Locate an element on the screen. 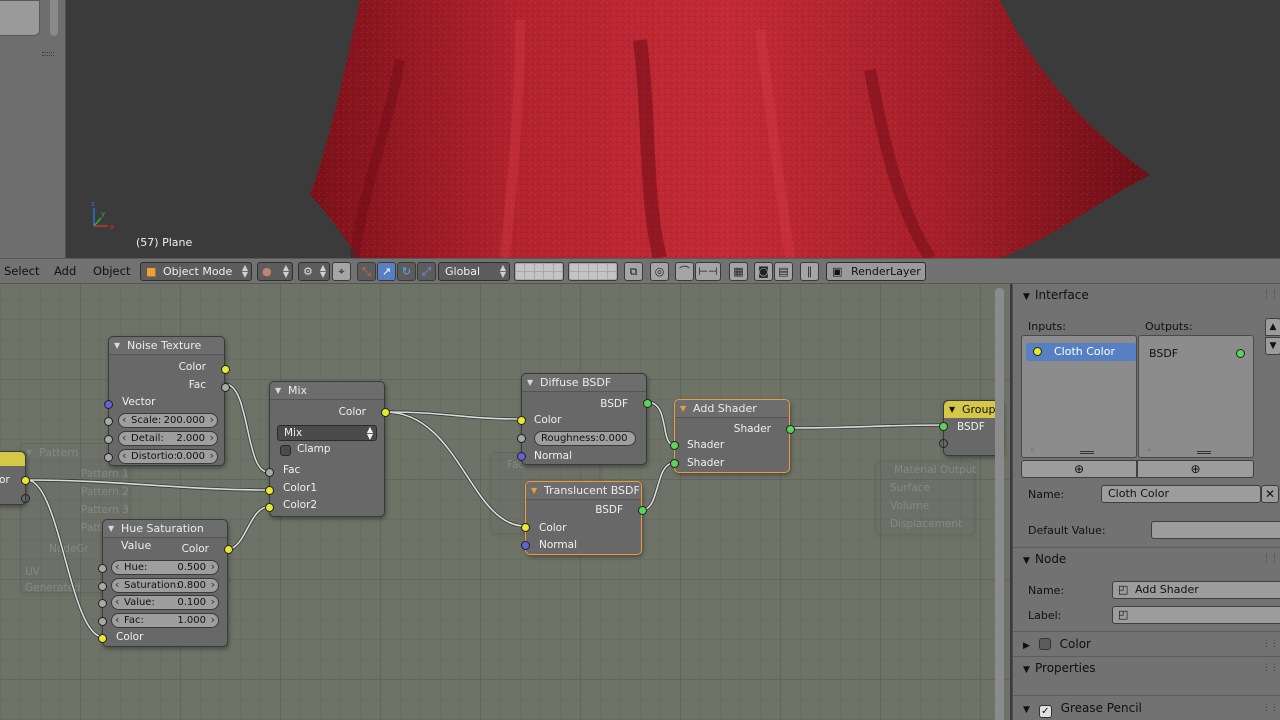 This screenshot has width=1280, height=720. interface-panel-header: ▼ Interface is located at coordinates (1056, 295).